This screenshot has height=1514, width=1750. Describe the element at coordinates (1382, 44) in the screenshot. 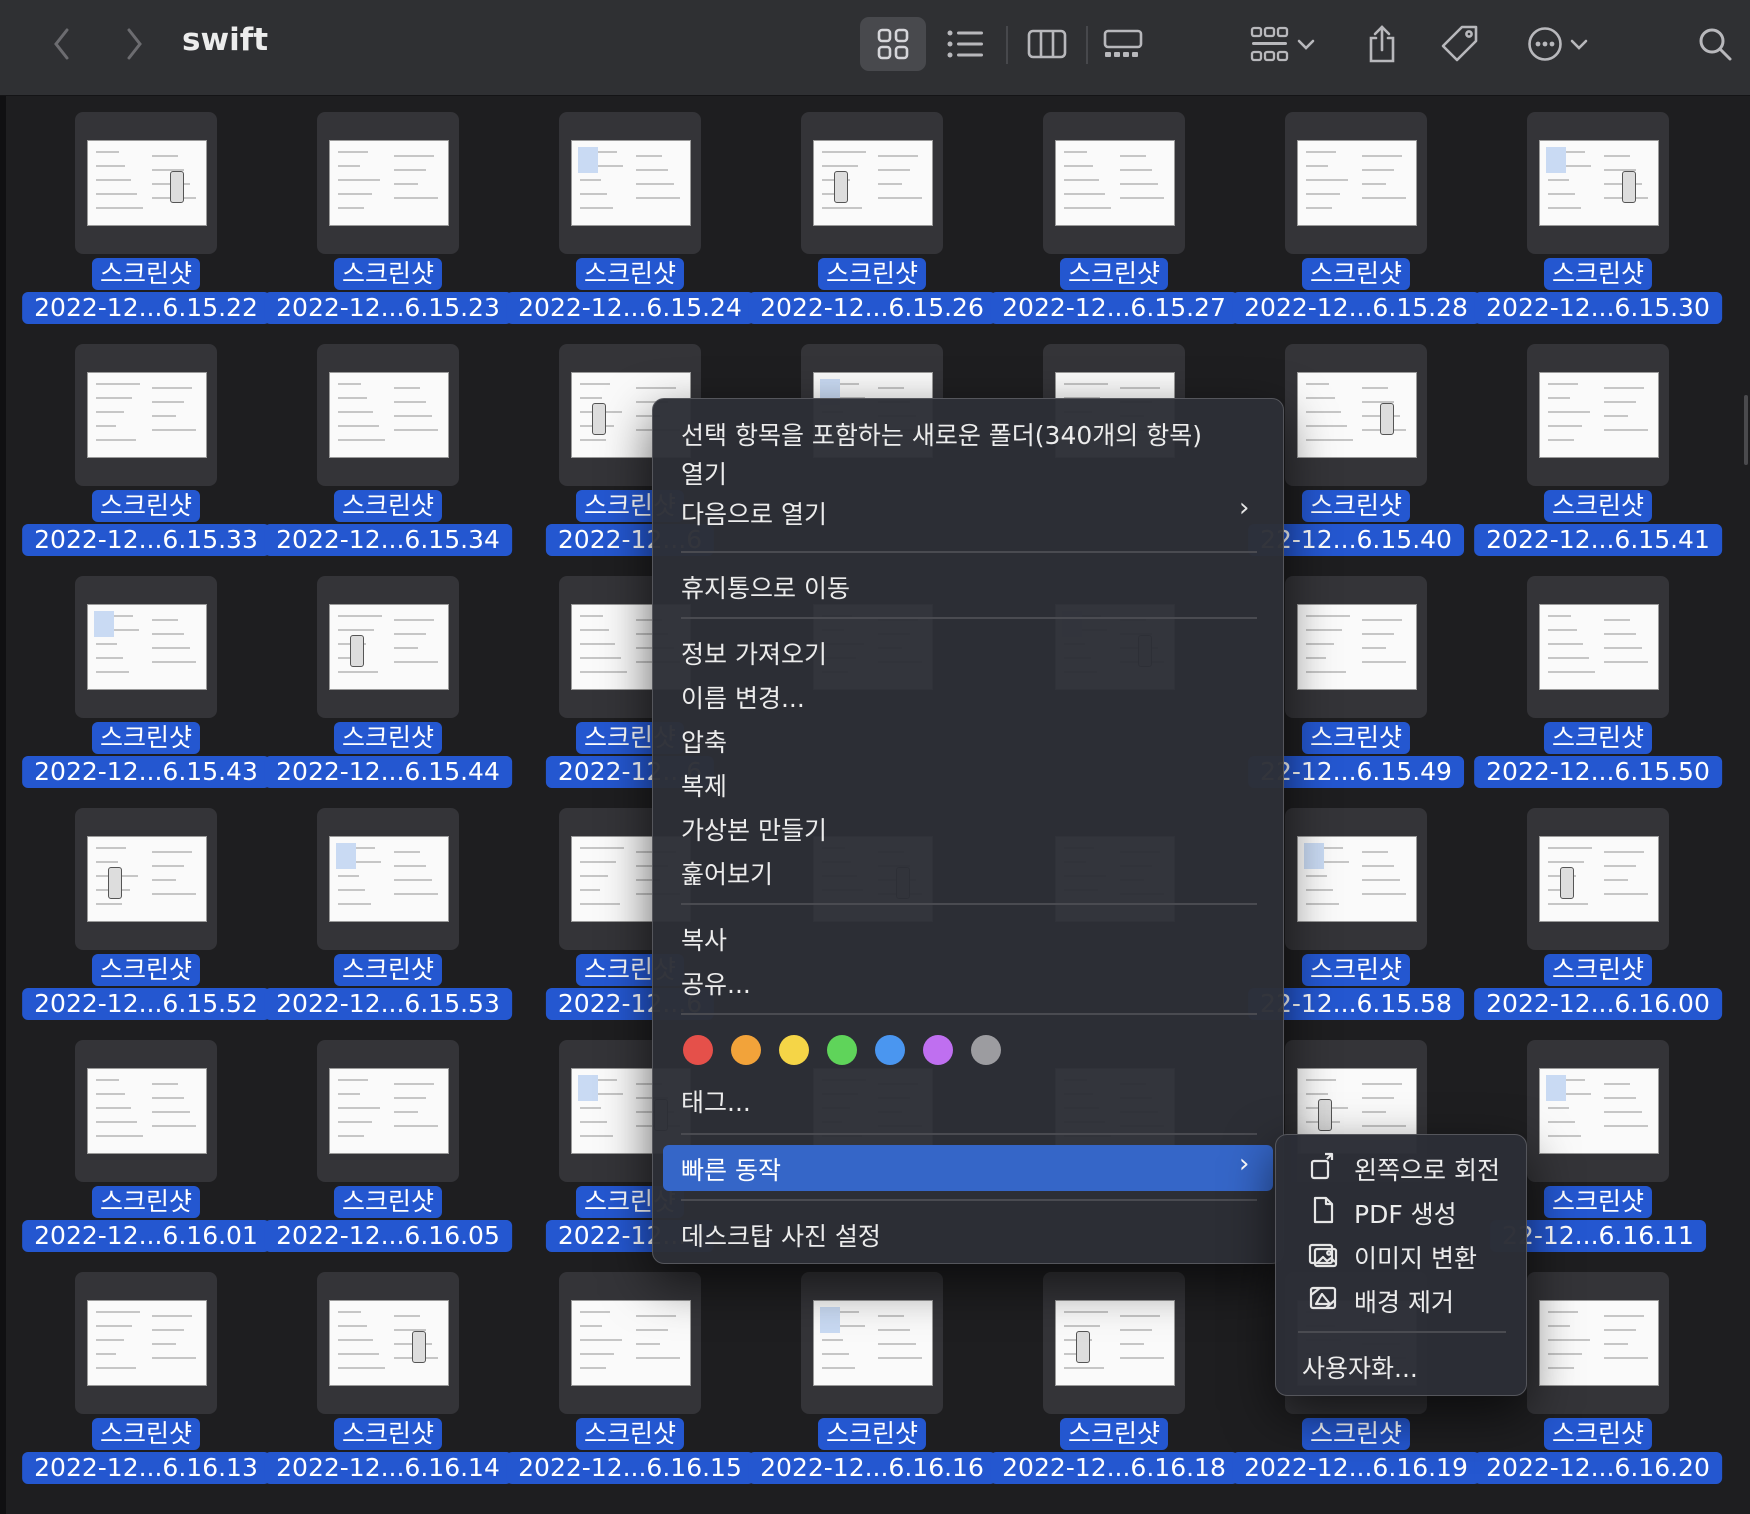

I see `share-button` at that location.